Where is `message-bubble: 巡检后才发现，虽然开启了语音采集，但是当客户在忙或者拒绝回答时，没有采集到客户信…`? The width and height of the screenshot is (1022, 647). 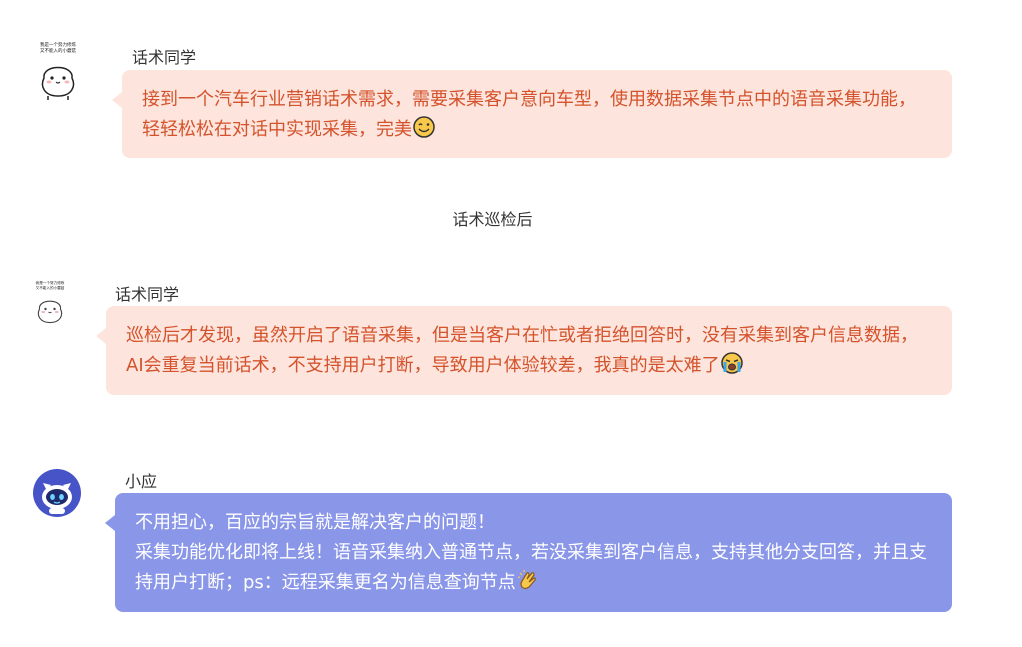
message-bubble: 巡检后才发现，虽然开启了语音采集，但是当客户在忙或者拒绝回答时，没有采集到客户信… is located at coordinates (524, 350).